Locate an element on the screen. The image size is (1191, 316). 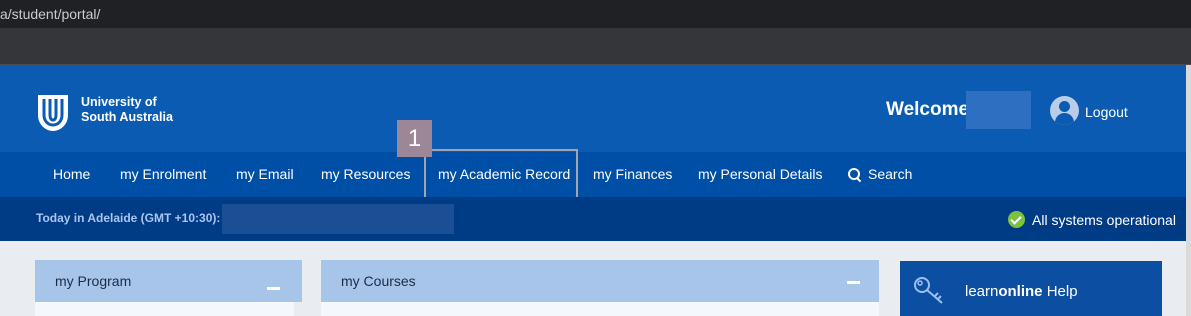
nav-item-search-label: Search is located at coordinates (890, 174).